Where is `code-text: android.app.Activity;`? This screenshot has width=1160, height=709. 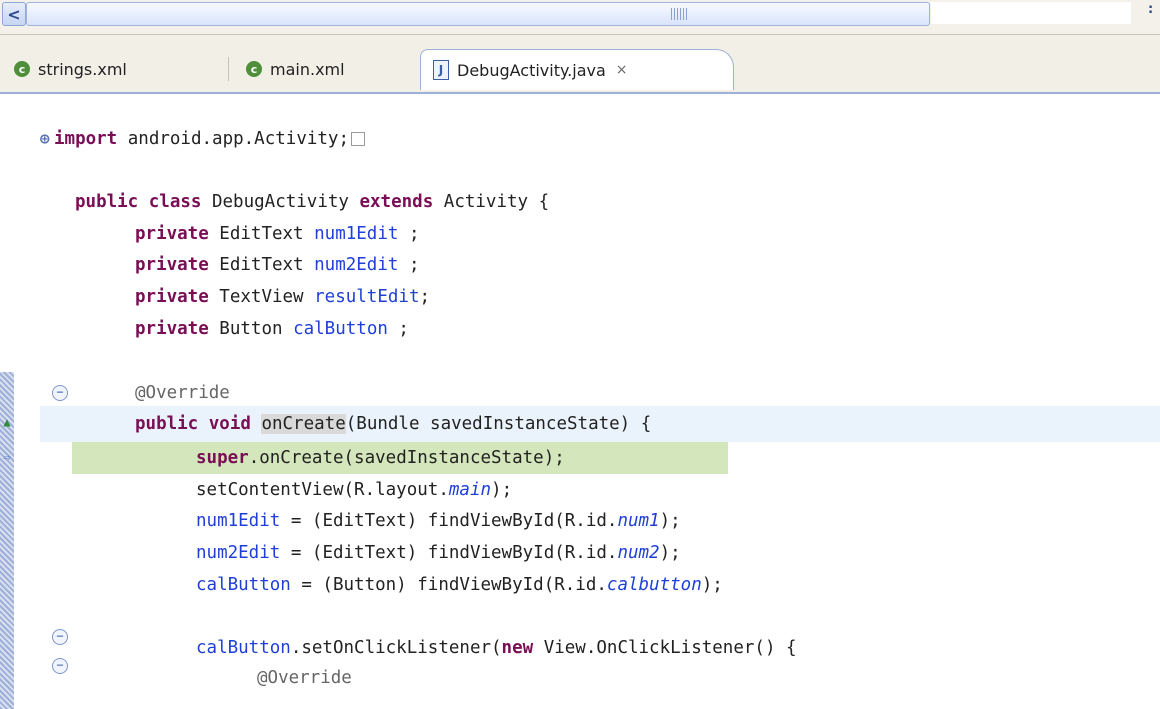 code-text: android.app.Activity; is located at coordinates (233, 139).